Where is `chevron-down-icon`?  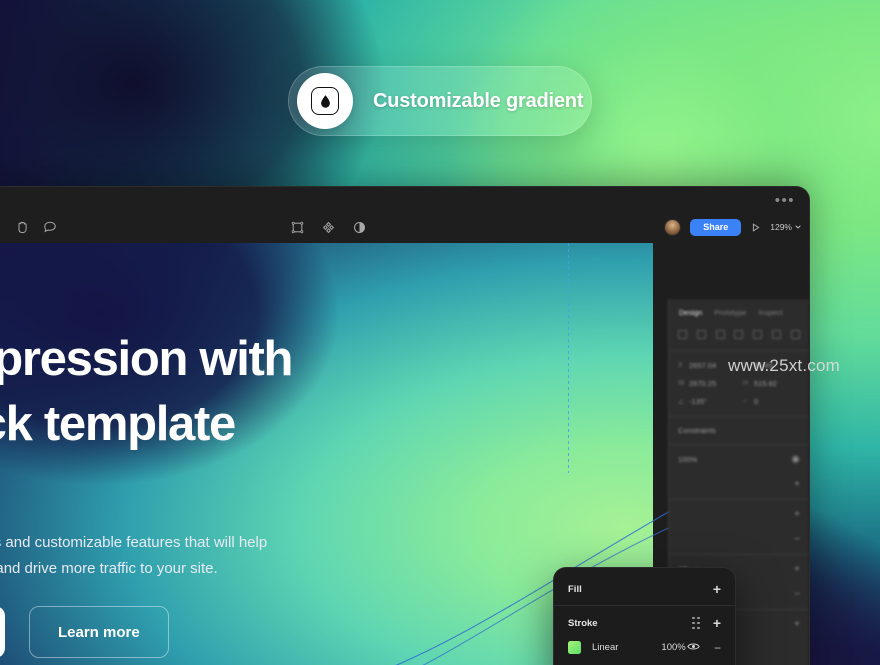 chevron-down-icon is located at coordinates (798, 227).